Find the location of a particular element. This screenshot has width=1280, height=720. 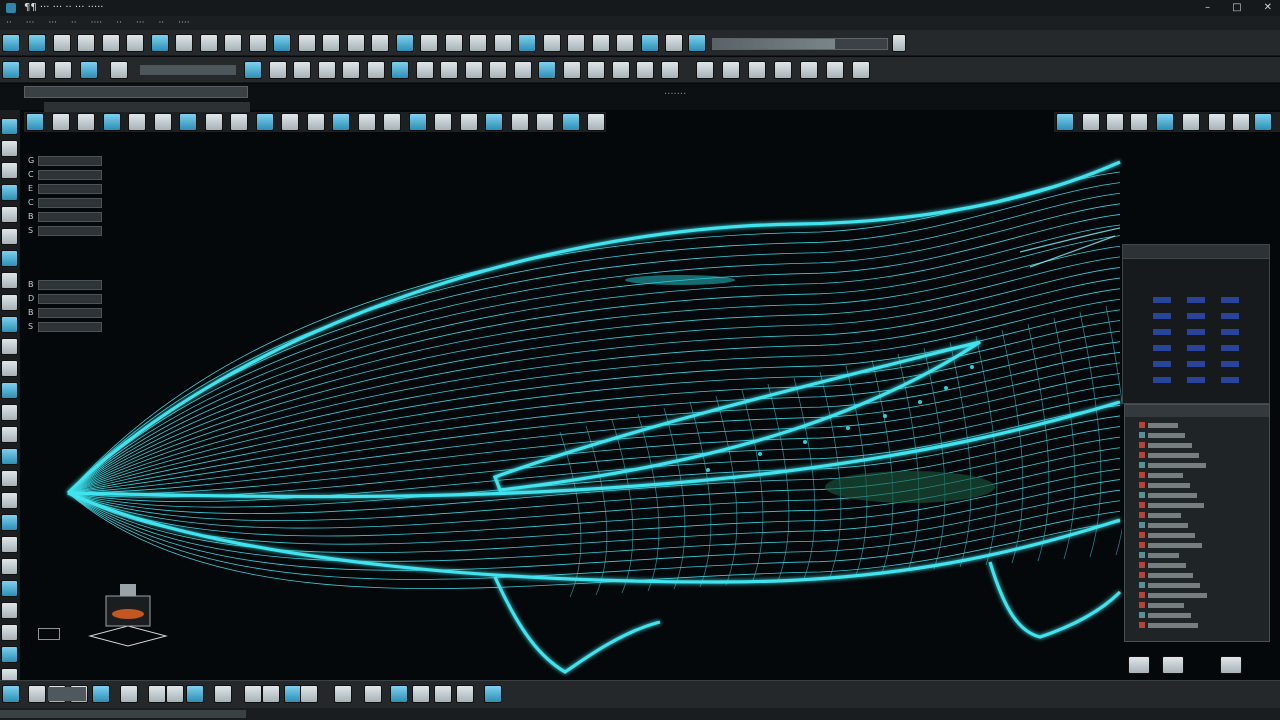

panel-action-button is located at coordinates (1139, 665).